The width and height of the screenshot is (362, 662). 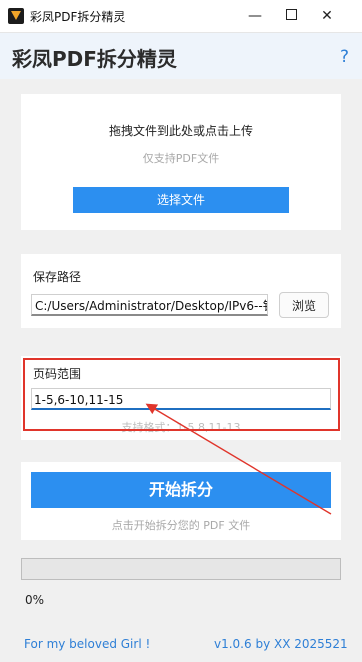 What do you see at coordinates (181, 490) in the screenshot?
I see `start-split-button: 开始拆分` at bounding box center [181, 490].